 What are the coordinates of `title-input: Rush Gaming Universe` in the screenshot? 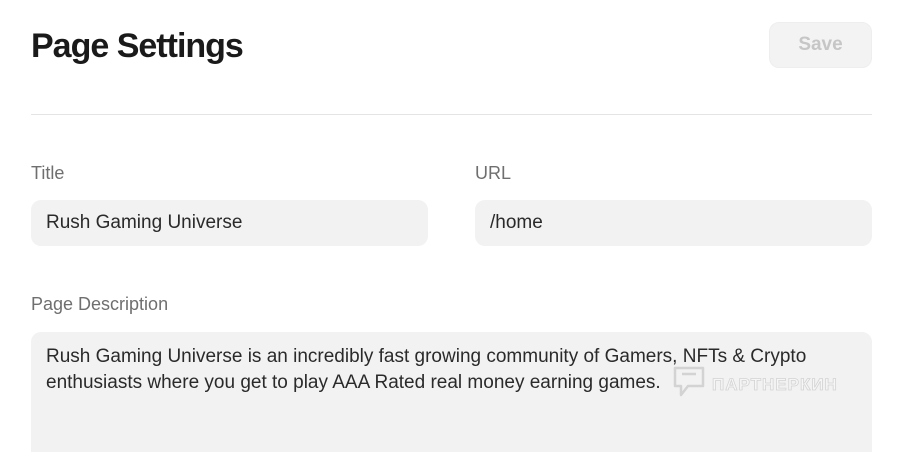 It's located at (229, 223).